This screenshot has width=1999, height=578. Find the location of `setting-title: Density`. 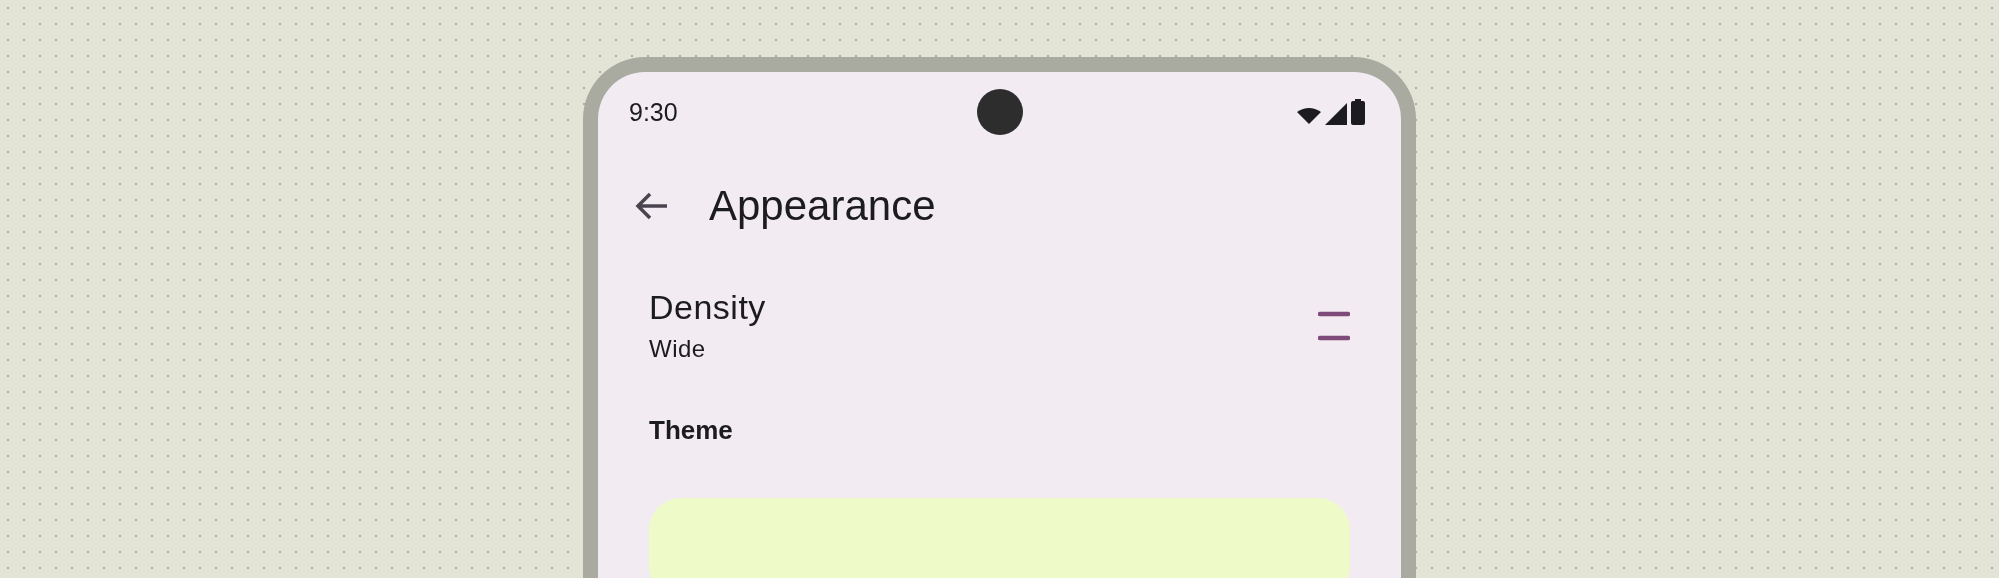

setting-title: Density is located at coordinates (707, 307).